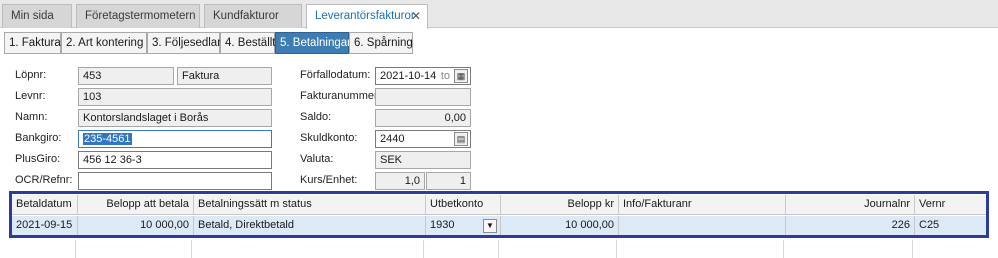  I want to click on cell-utbetkonto: 1930 ▼, so click(463, 225).